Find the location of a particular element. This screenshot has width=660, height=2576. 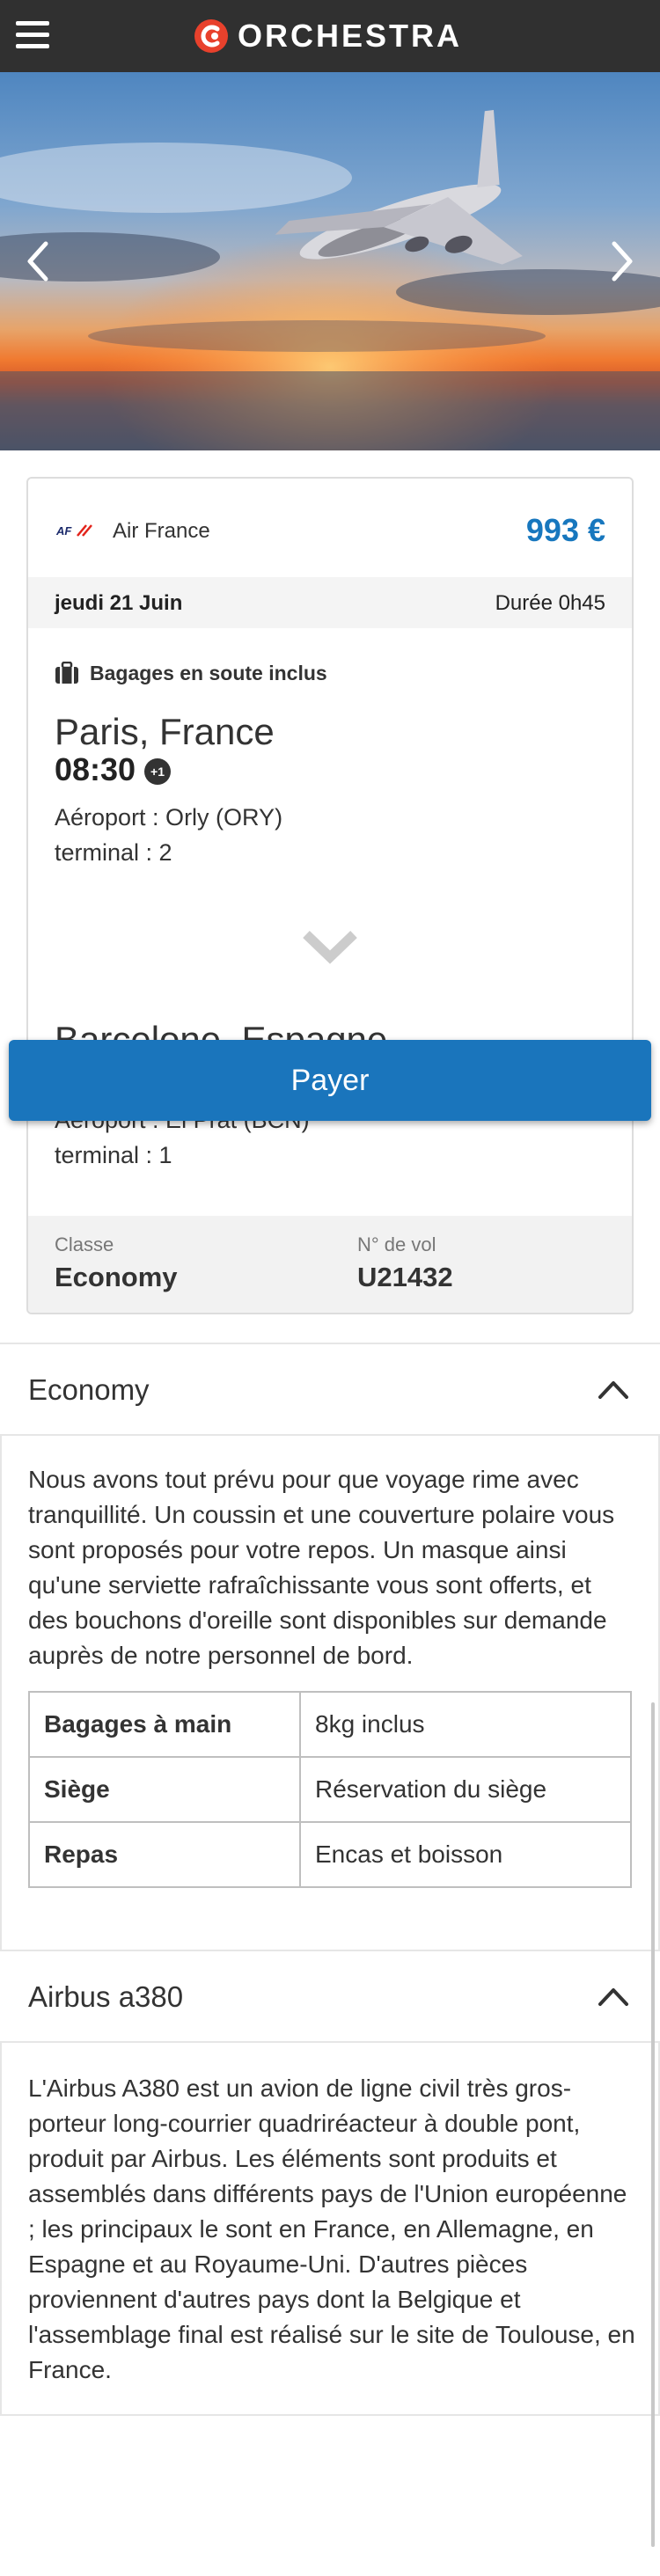

baggage-label: Bagages en soute inclus is located at coordinates (209, 672).